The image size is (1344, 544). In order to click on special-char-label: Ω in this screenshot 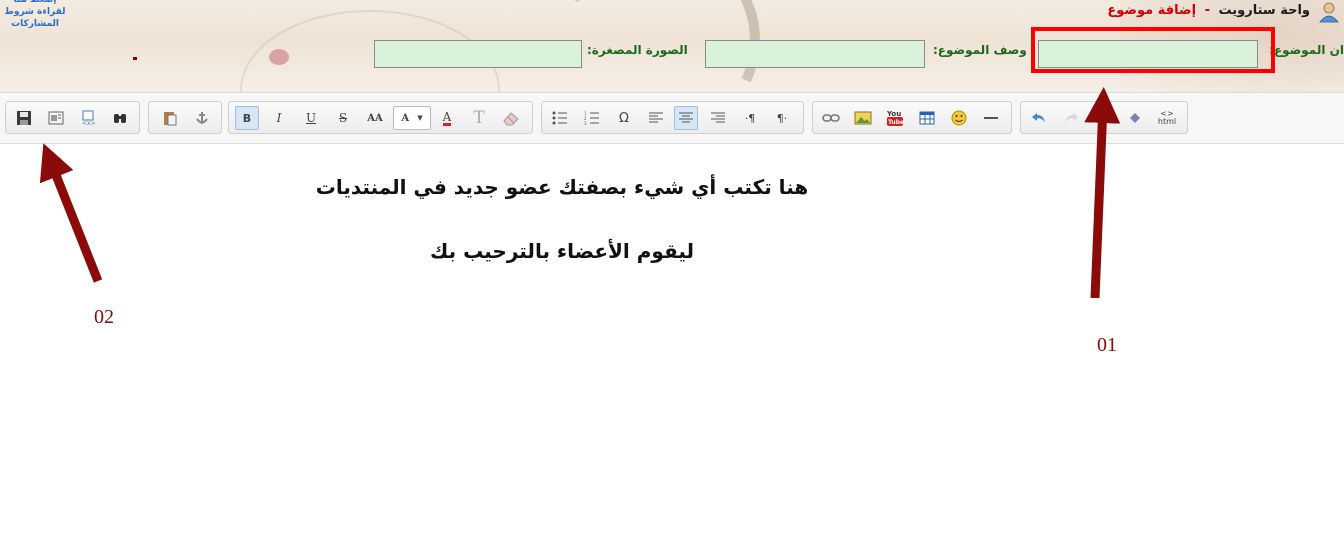, I will do `click(624, 118)`.